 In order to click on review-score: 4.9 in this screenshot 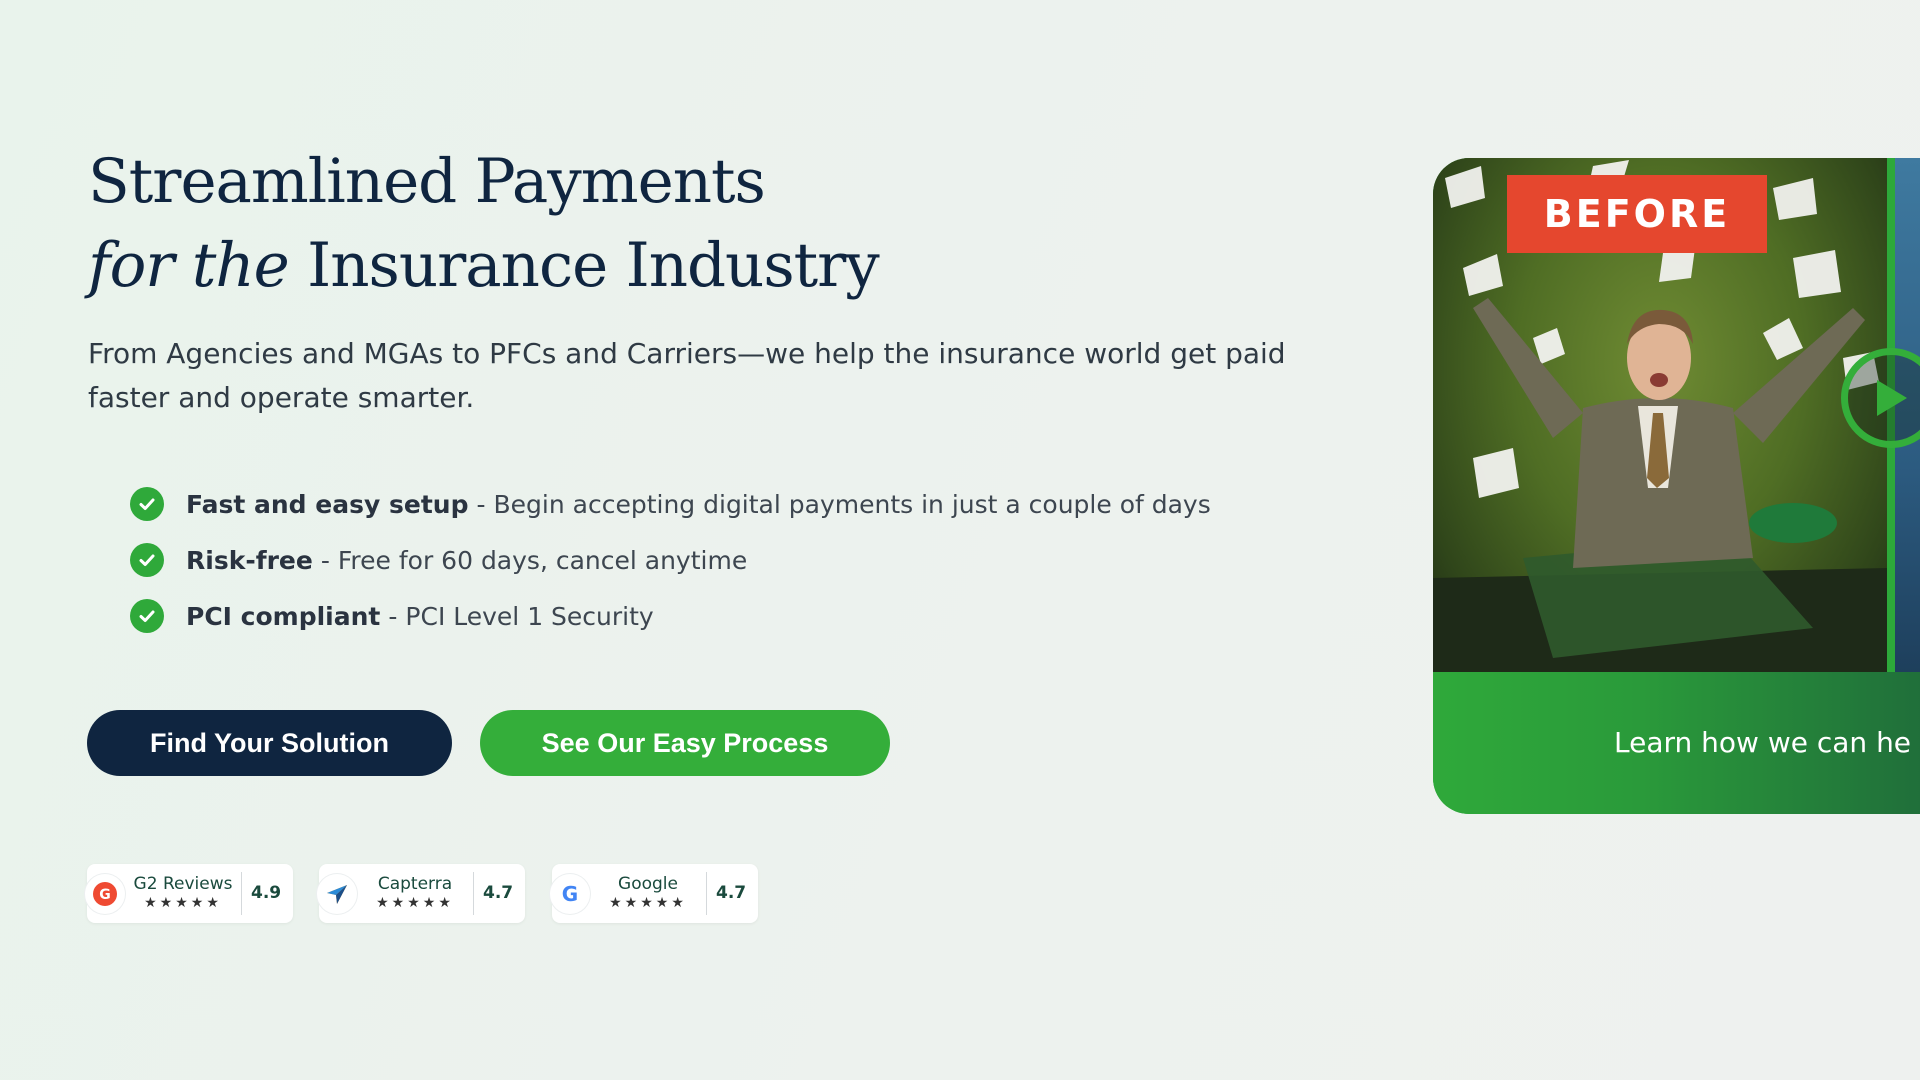, I will do `click(266, 893)`.